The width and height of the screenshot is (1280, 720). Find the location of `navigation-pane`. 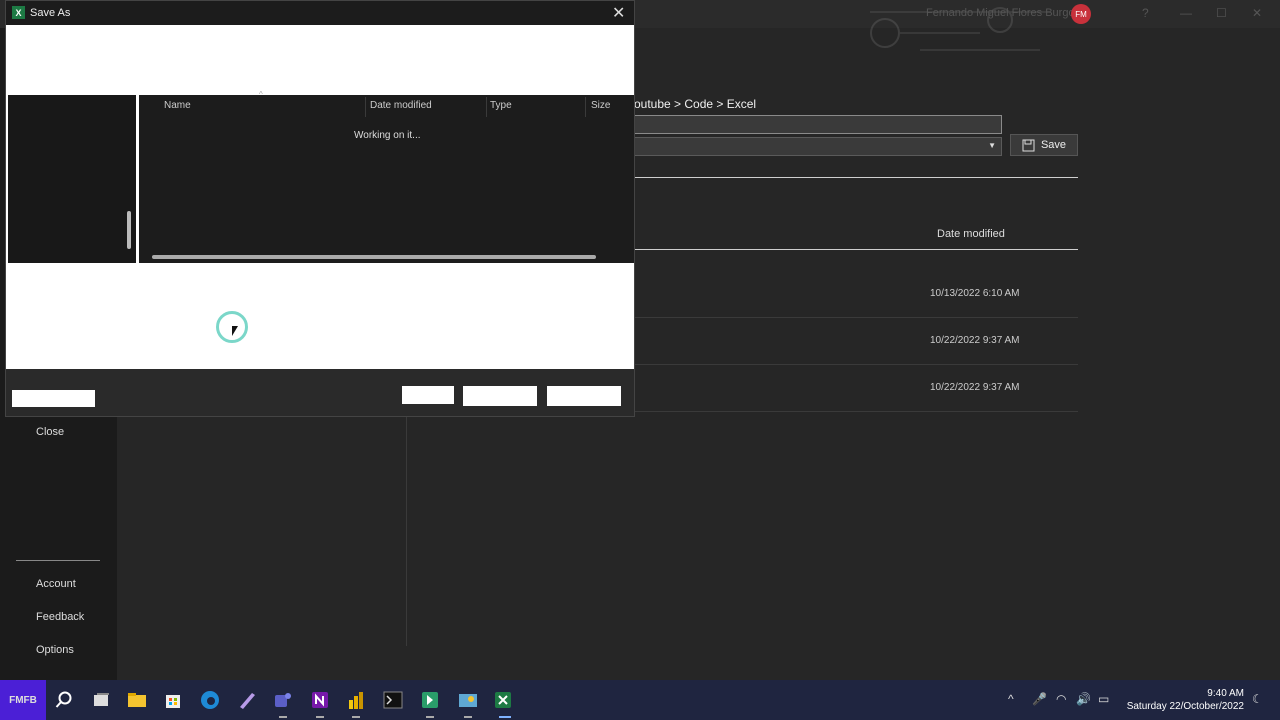

navigation-pane is located at coordinates (72, 179).